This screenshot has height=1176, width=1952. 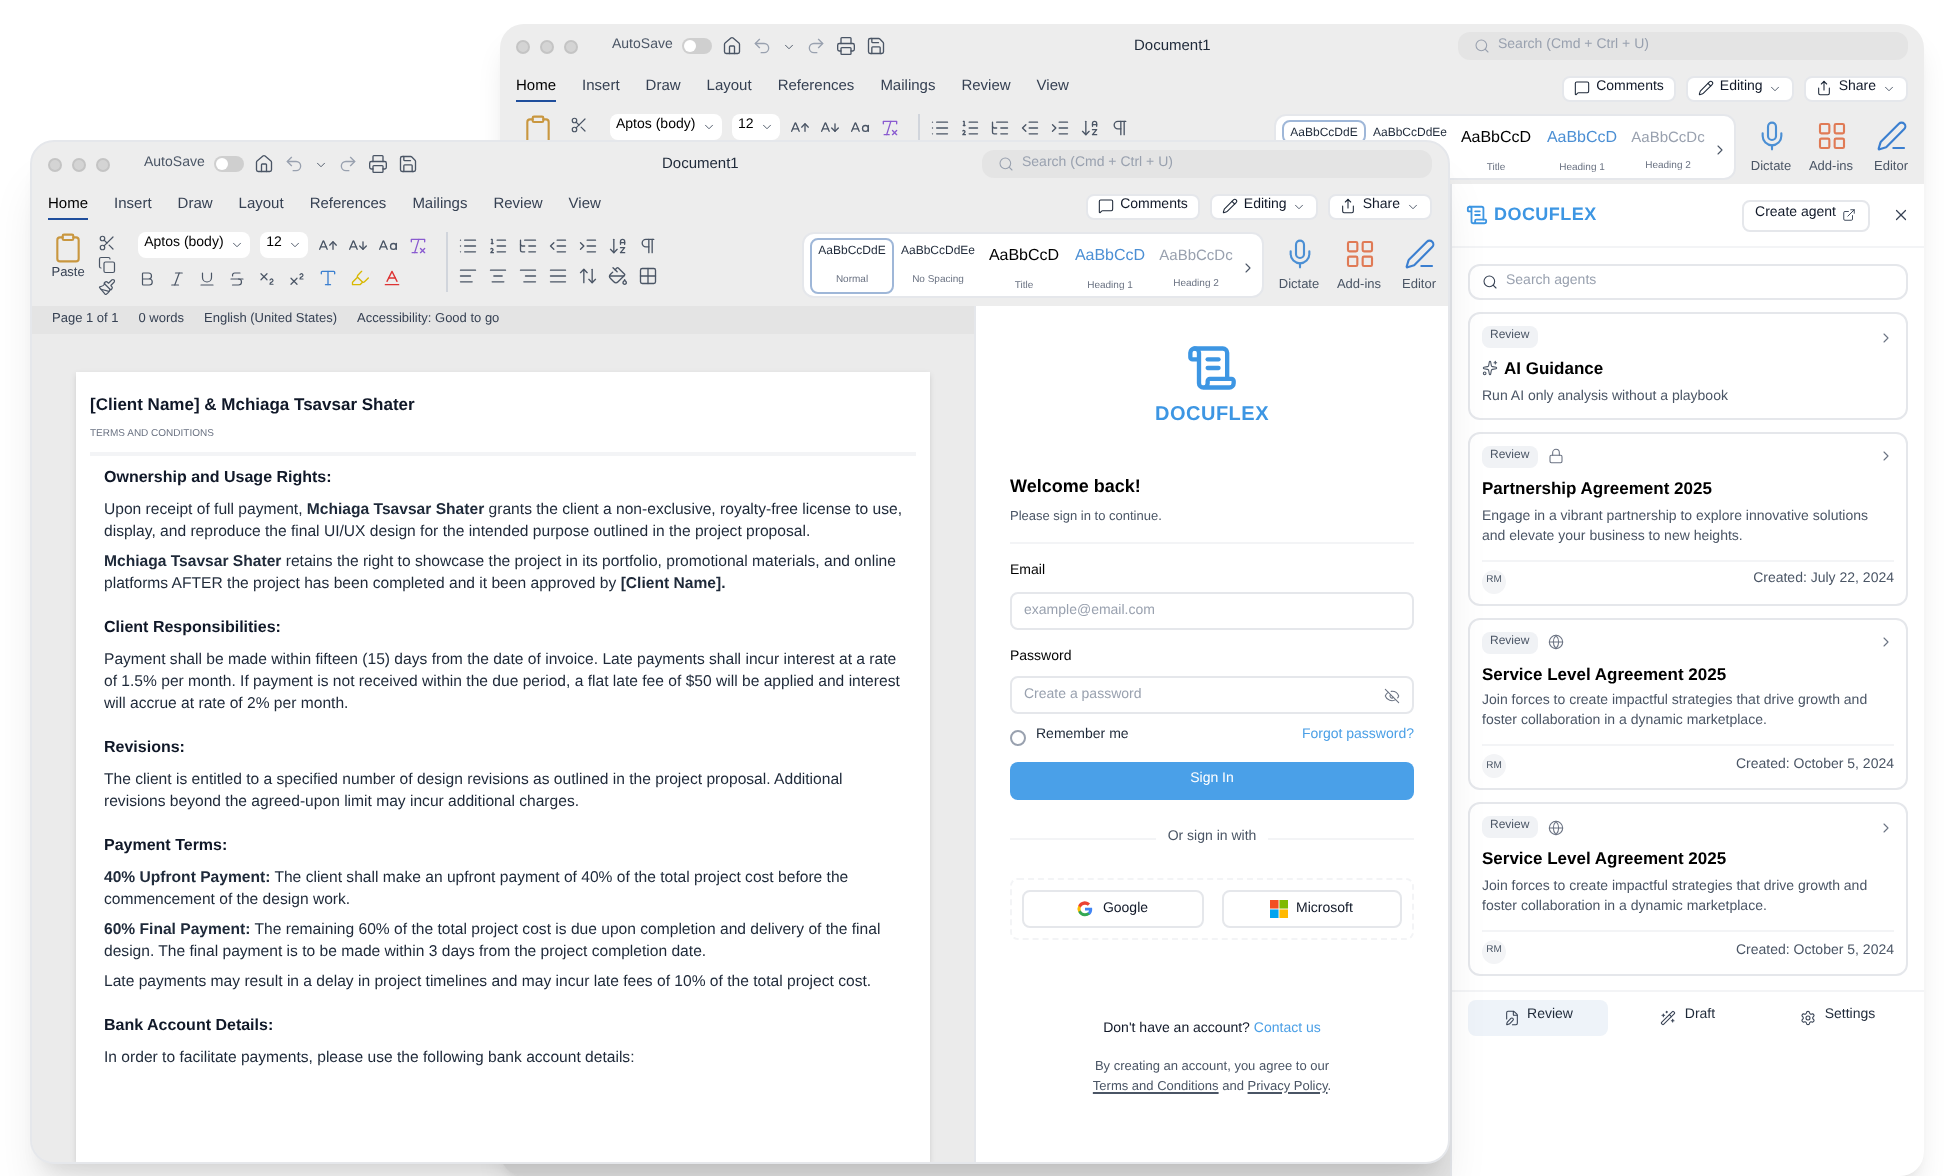 I want to click on borders-icon, so click(x=648, y=276).